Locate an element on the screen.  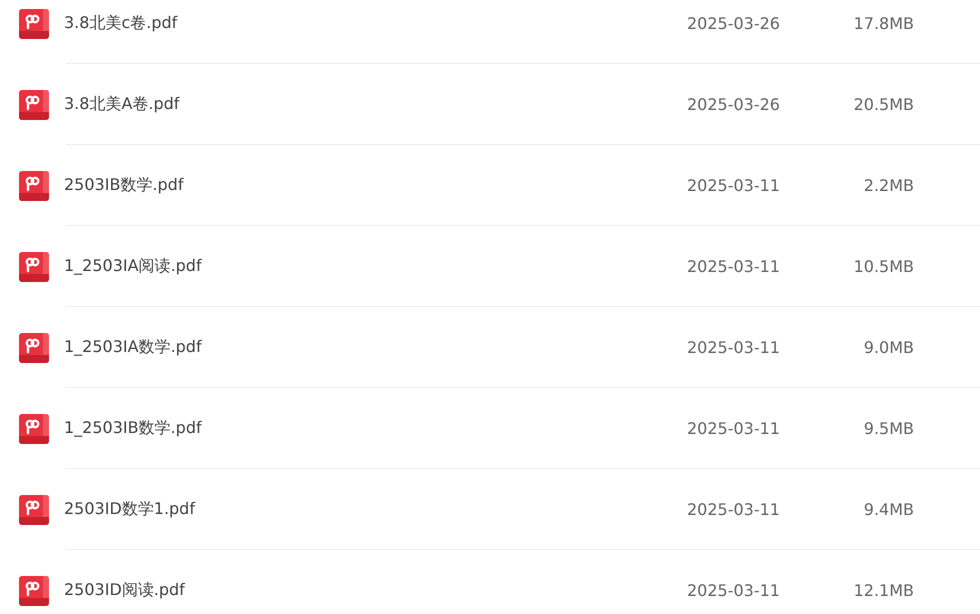
file-name: 2503ID数学1.pdf is located at coordinates (214, 509).